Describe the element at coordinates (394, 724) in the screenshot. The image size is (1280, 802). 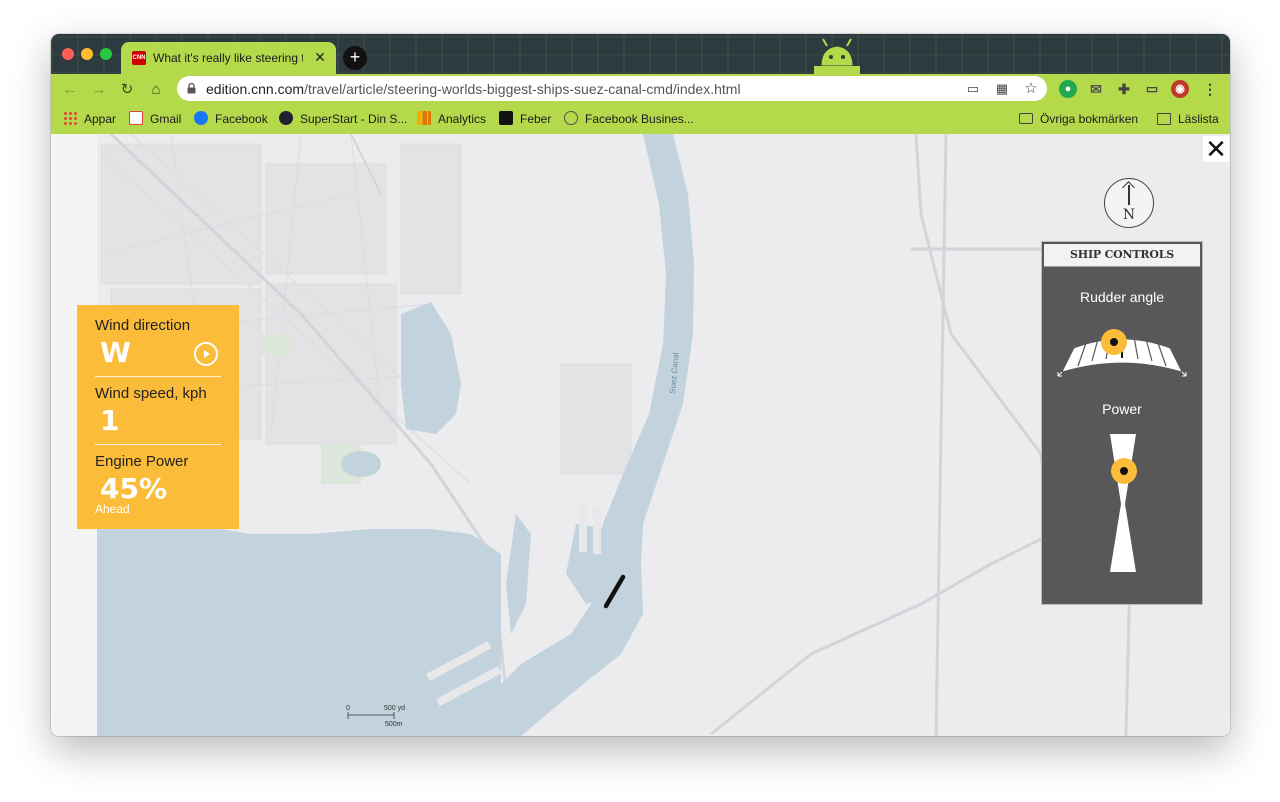
I see `scale-m-label: 500m` at that location.